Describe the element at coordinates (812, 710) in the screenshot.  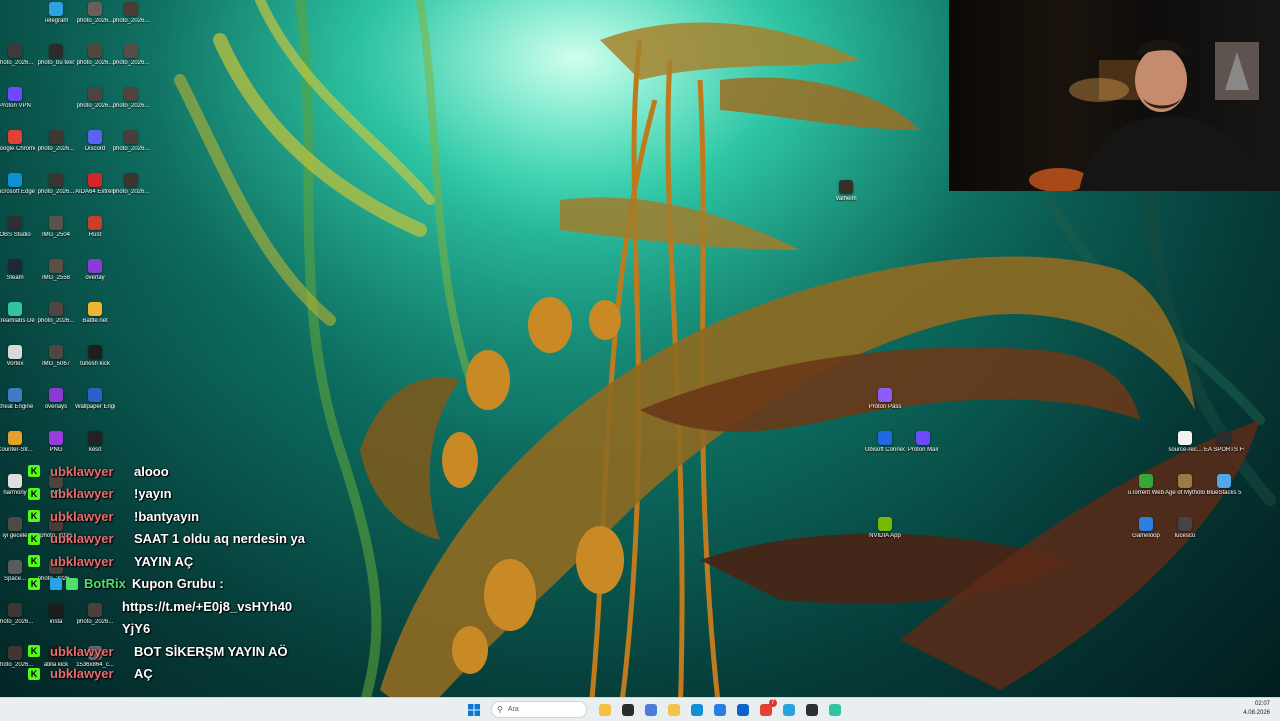
I see `obs-icon` at that location.